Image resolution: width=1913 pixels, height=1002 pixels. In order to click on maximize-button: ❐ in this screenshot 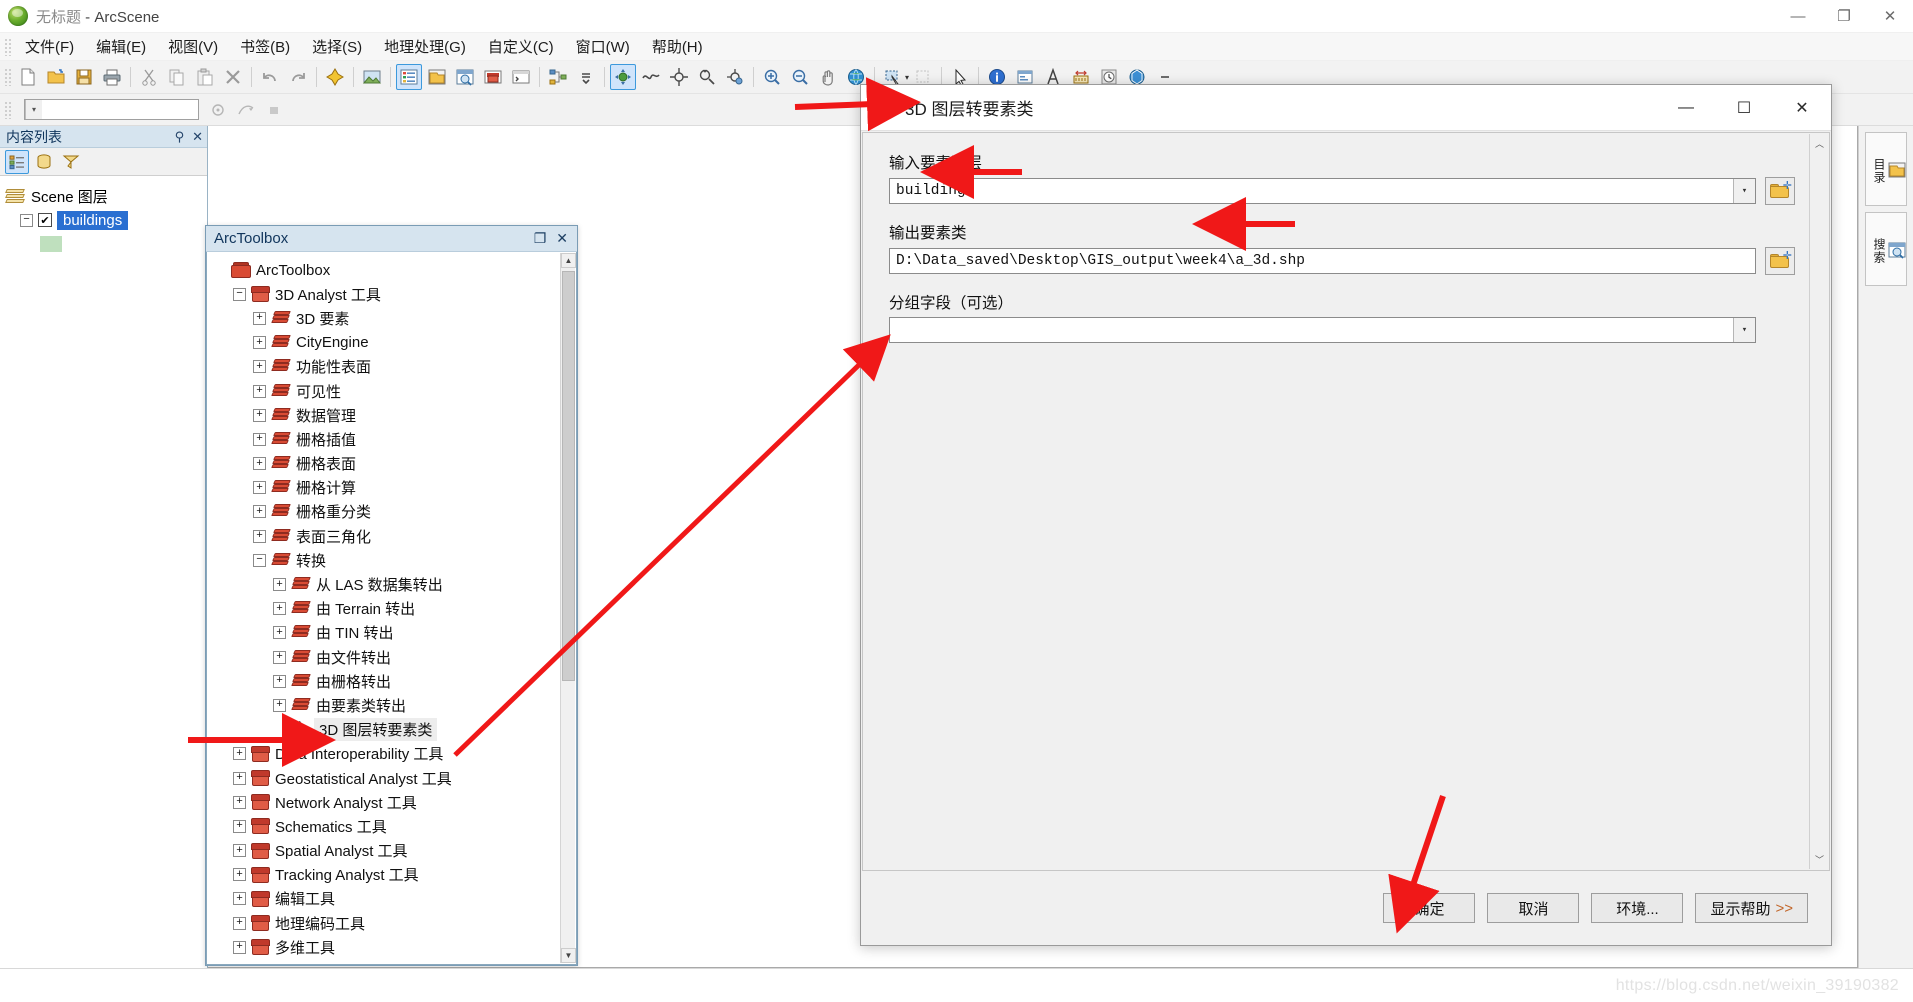, I will do `click(1844, 16)`.